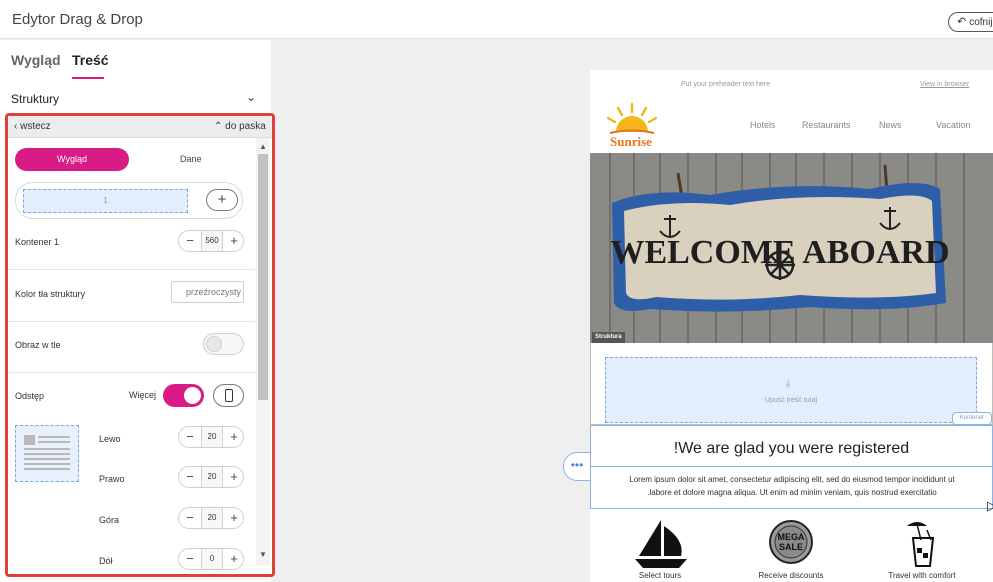 Image resolution: width=993 pixels, height=582 pixels. I want to click on more-label: Więcej, so click(143, 395).